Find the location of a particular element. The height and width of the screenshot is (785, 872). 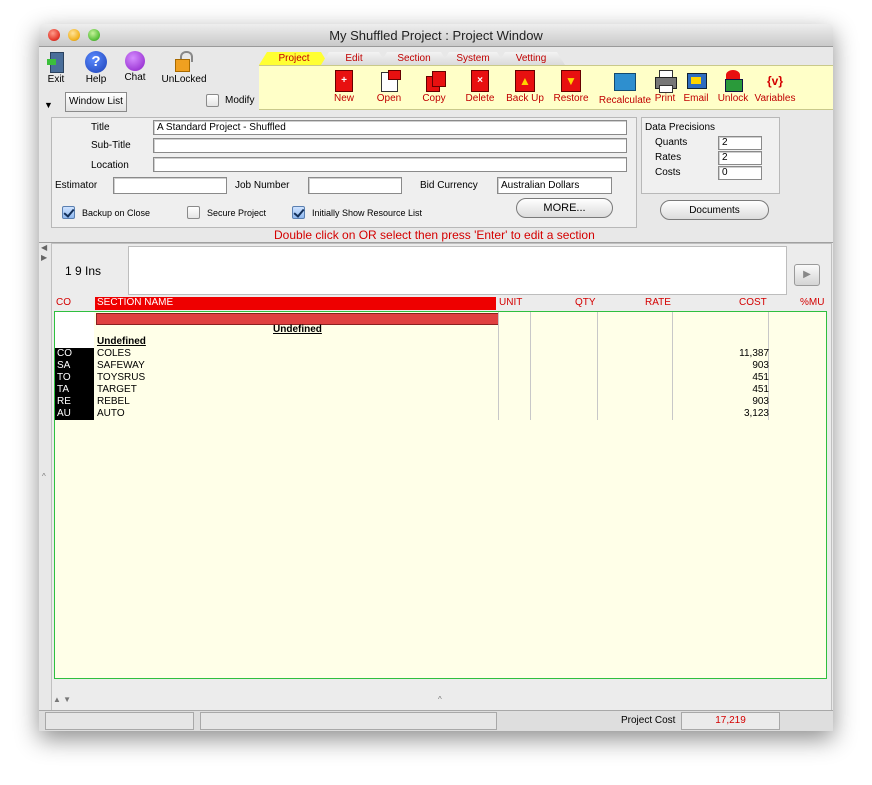

exit-button: Exit is located at coordinates (57, 68).